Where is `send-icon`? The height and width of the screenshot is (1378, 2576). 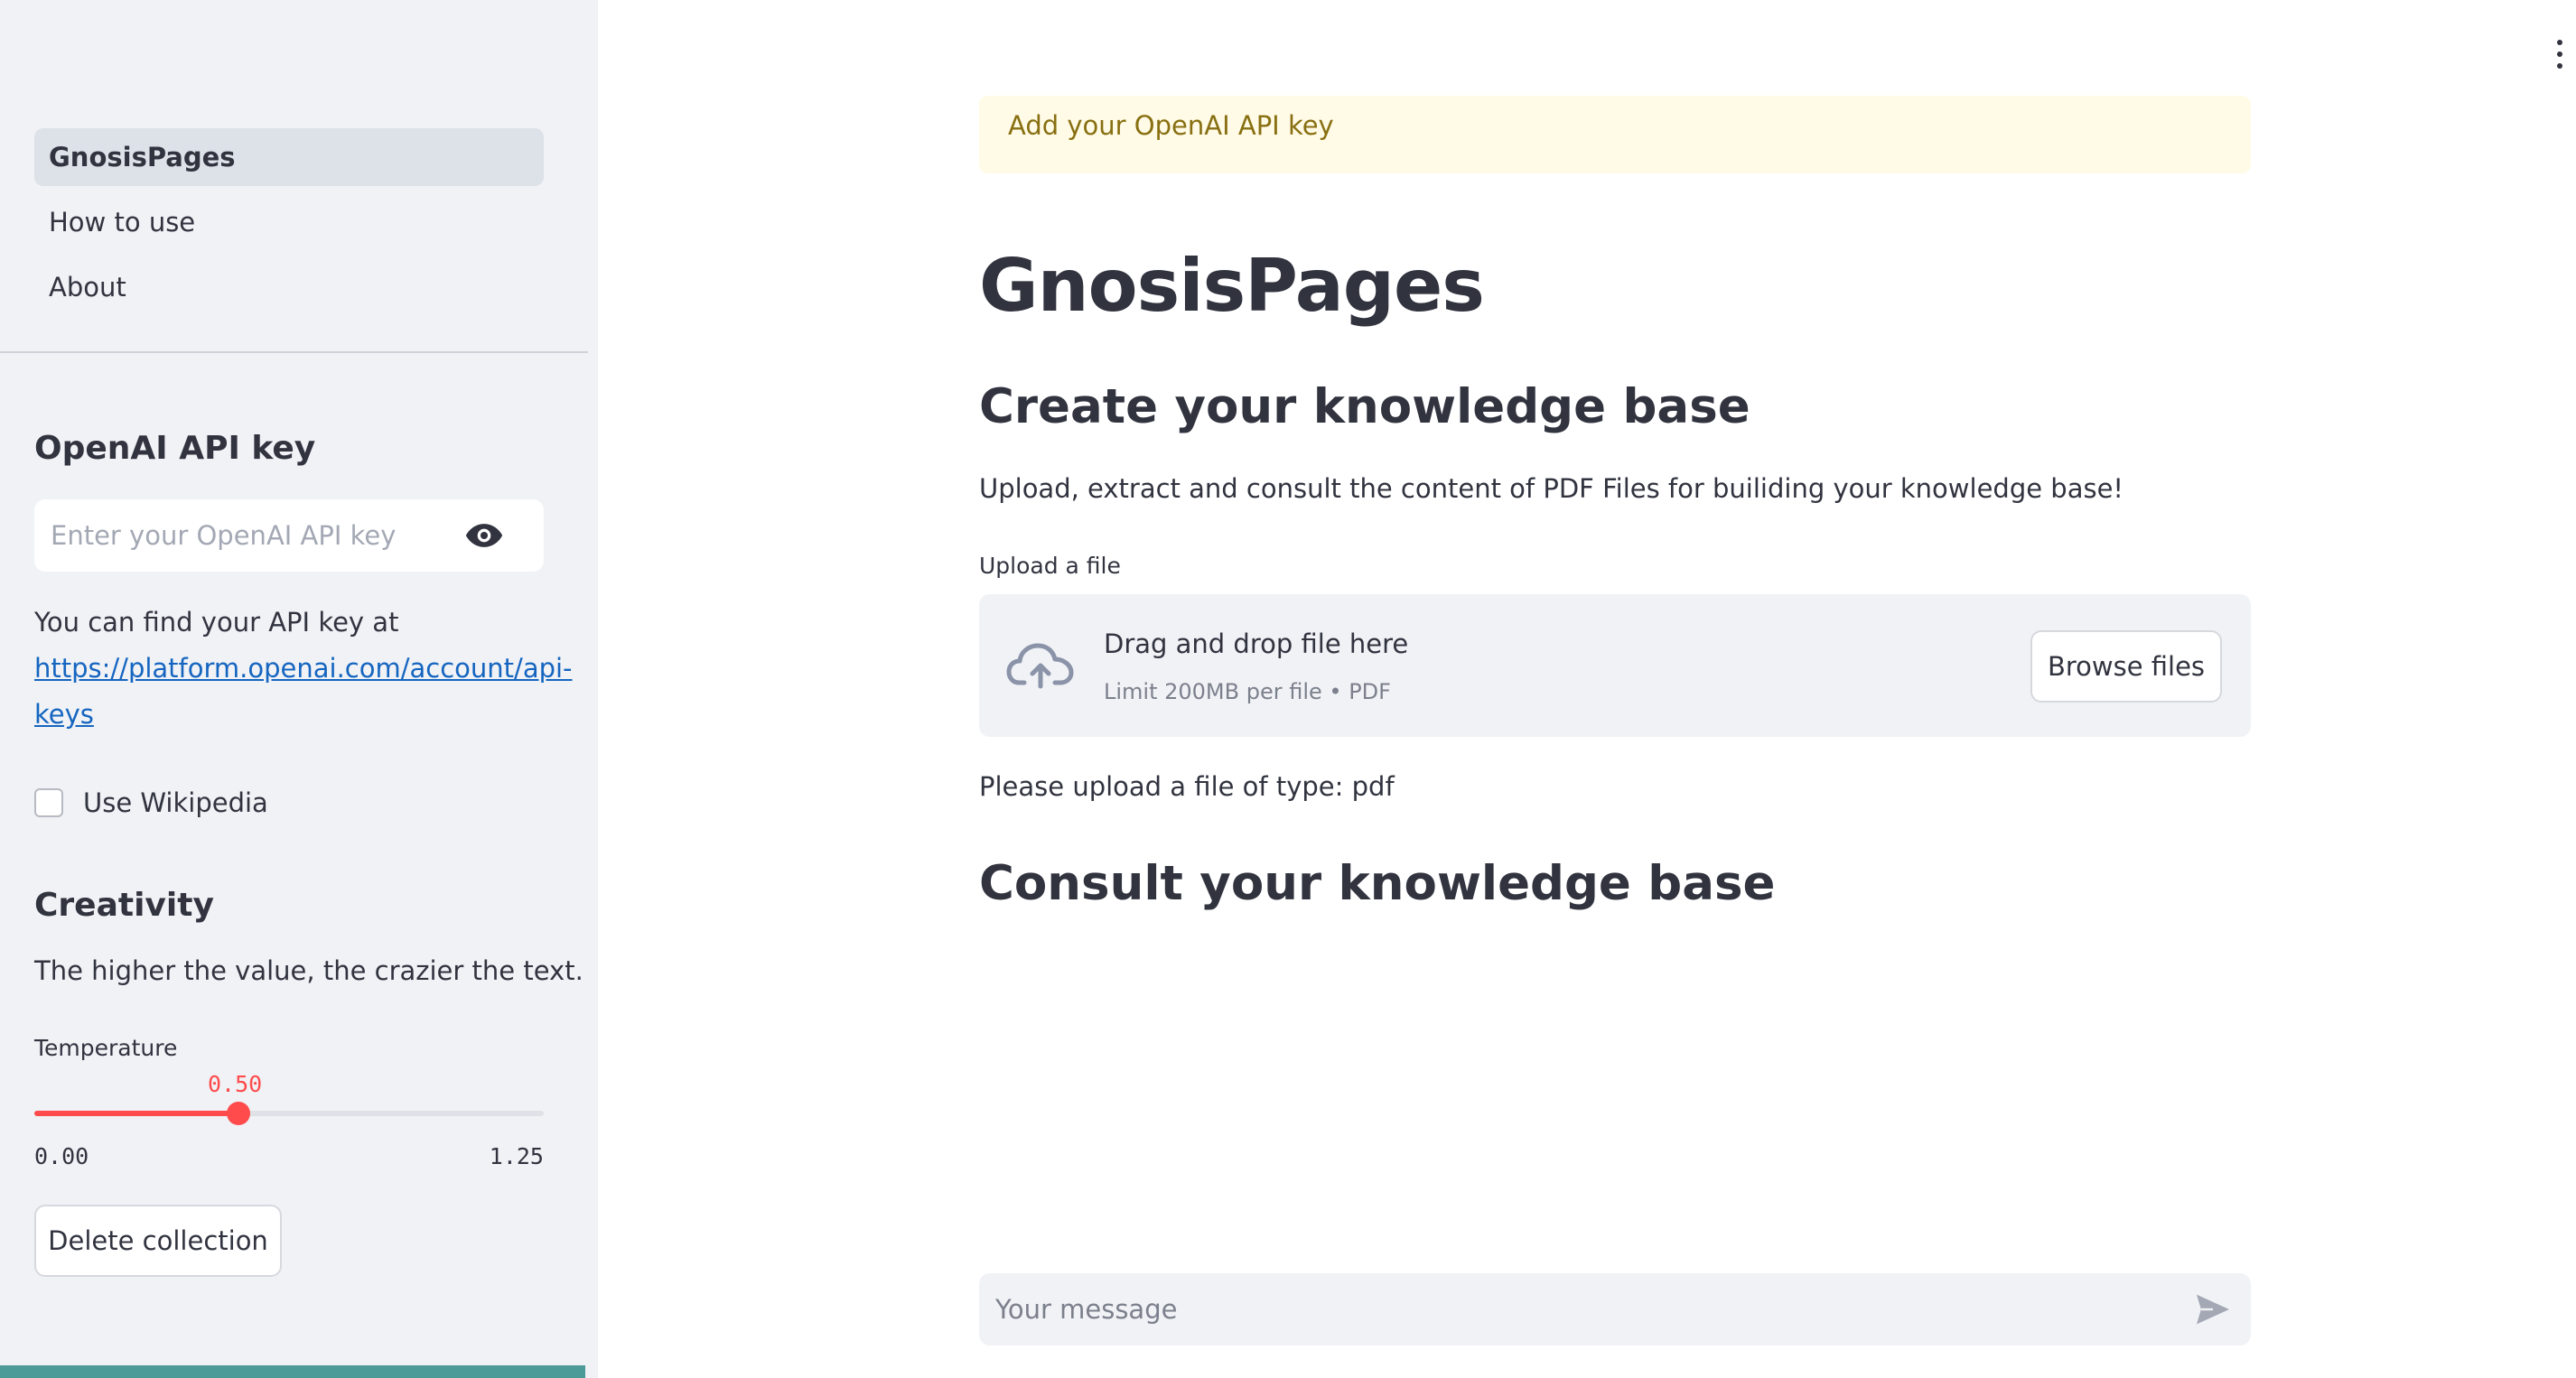
send-icon is located at coordinates (2213, 1309).